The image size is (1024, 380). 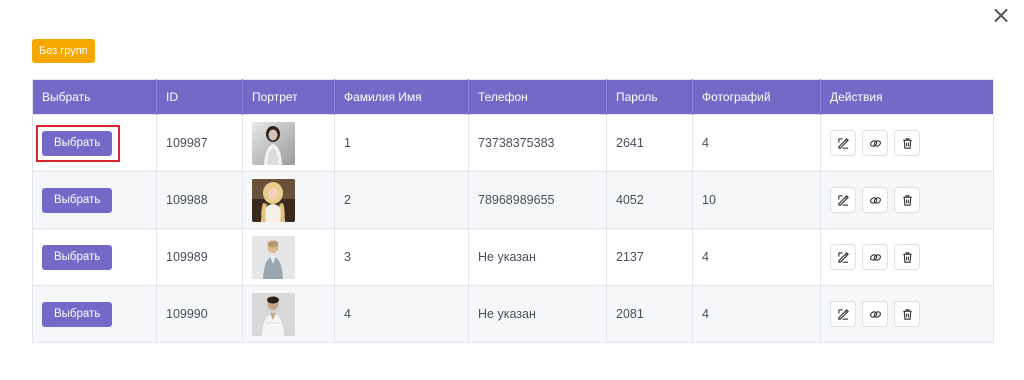 What do you see at coordinates (1001, 15) in the screenshot?
I see `close-icon: ×` at bounding box center [1001, 15].